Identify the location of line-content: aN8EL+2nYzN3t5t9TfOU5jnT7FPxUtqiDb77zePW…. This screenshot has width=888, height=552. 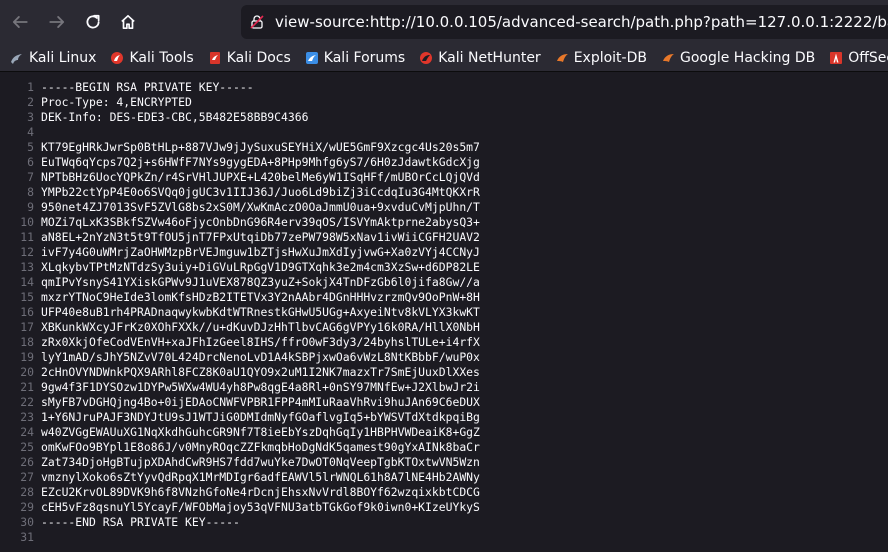
(260, 237).